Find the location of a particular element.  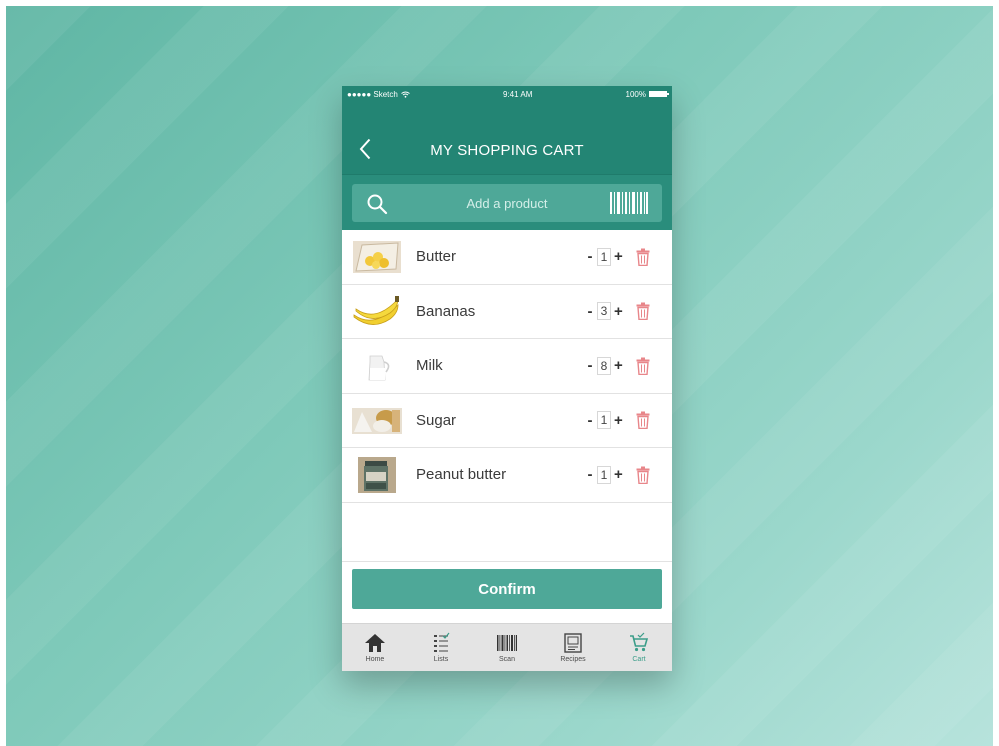

quantity-stepper: - 8 + is located at coordinates (604, 365).